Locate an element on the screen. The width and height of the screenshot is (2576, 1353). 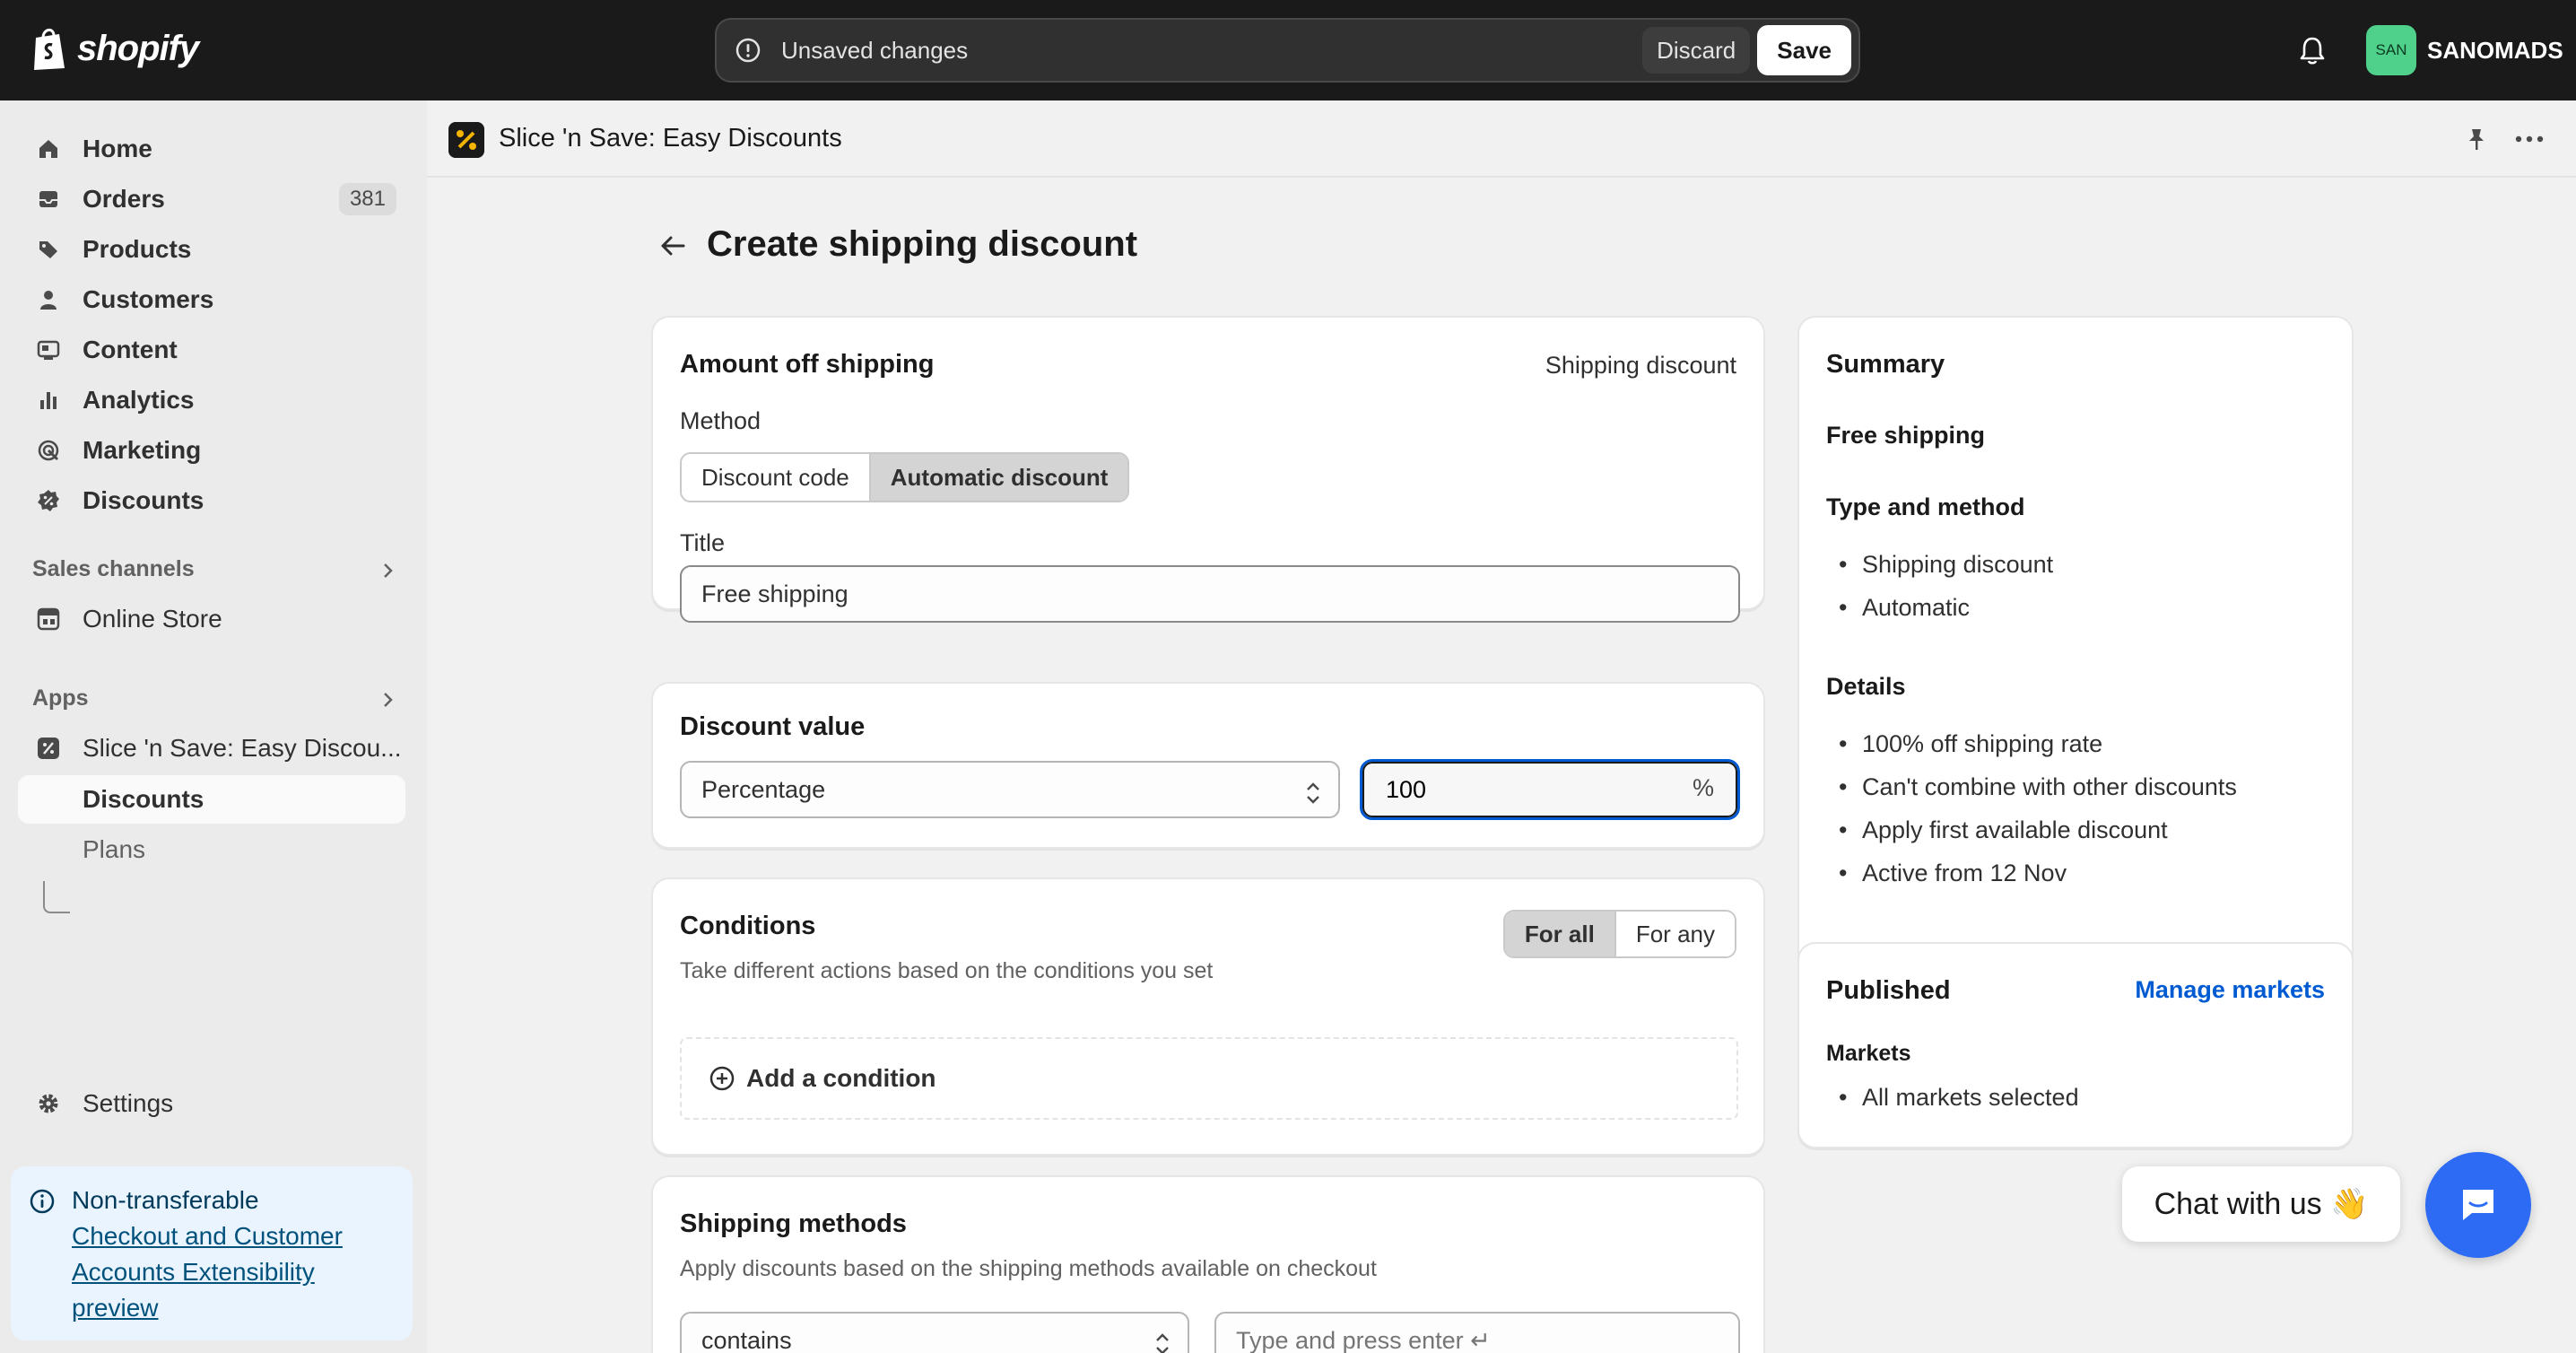
amount-input is located at coordinates (1549, 789).